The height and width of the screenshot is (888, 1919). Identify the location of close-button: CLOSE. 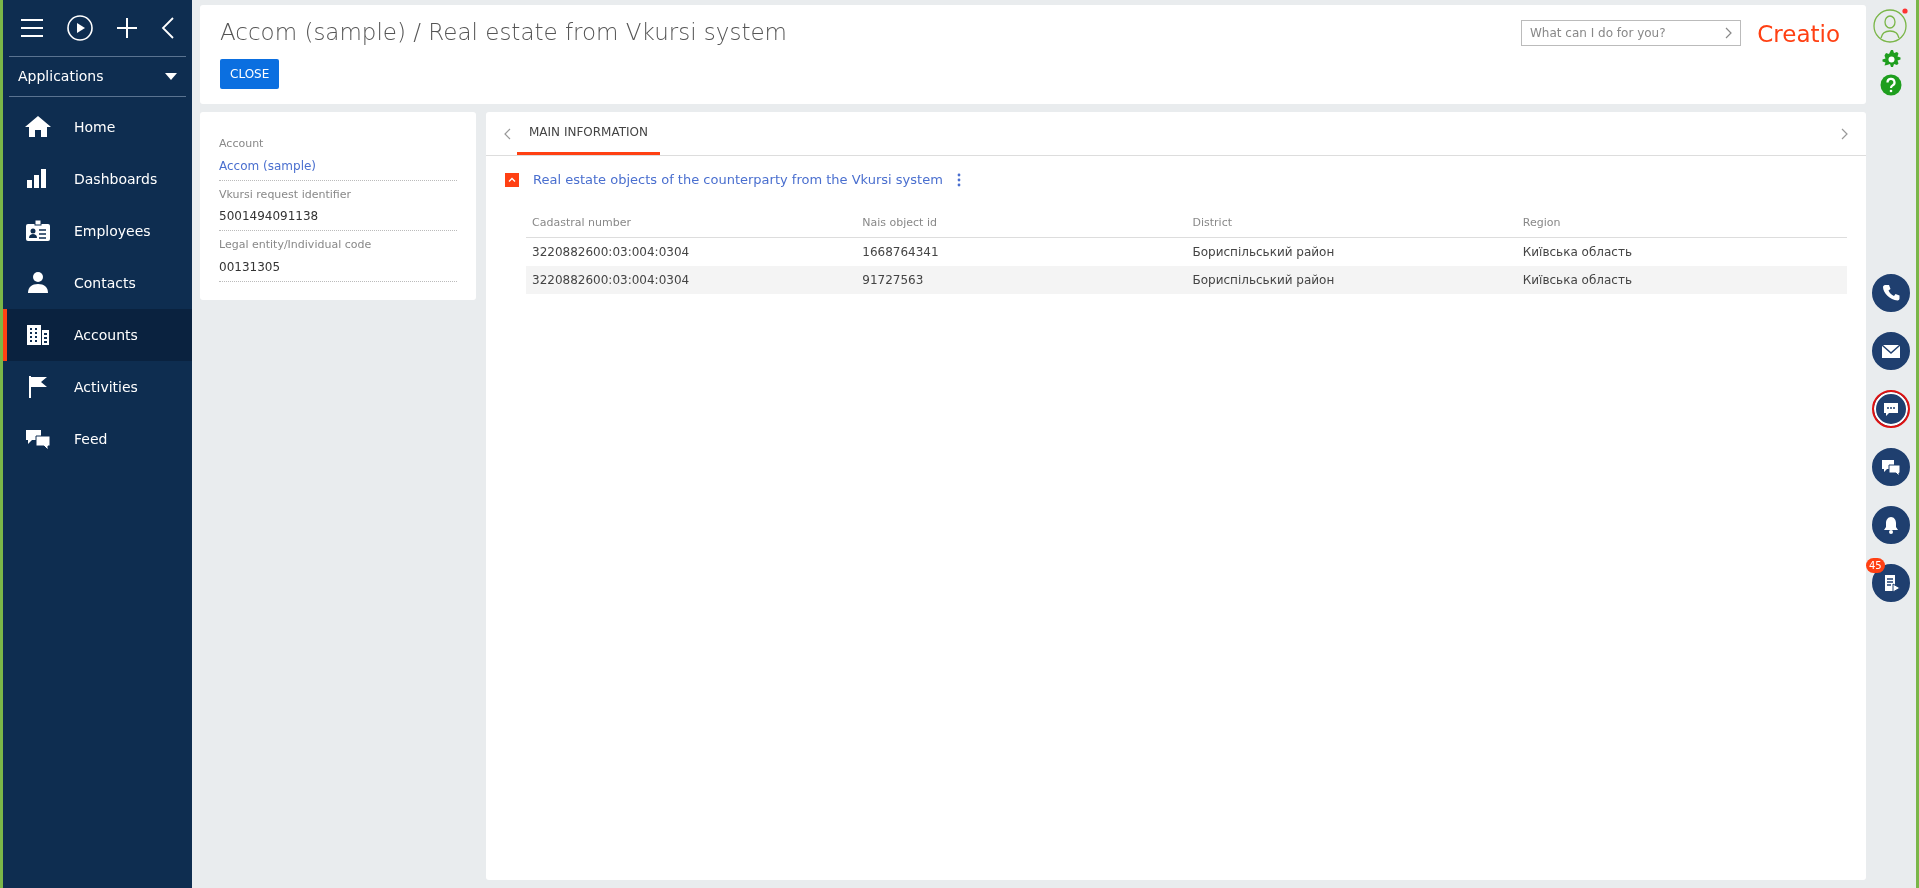
(250, 73).